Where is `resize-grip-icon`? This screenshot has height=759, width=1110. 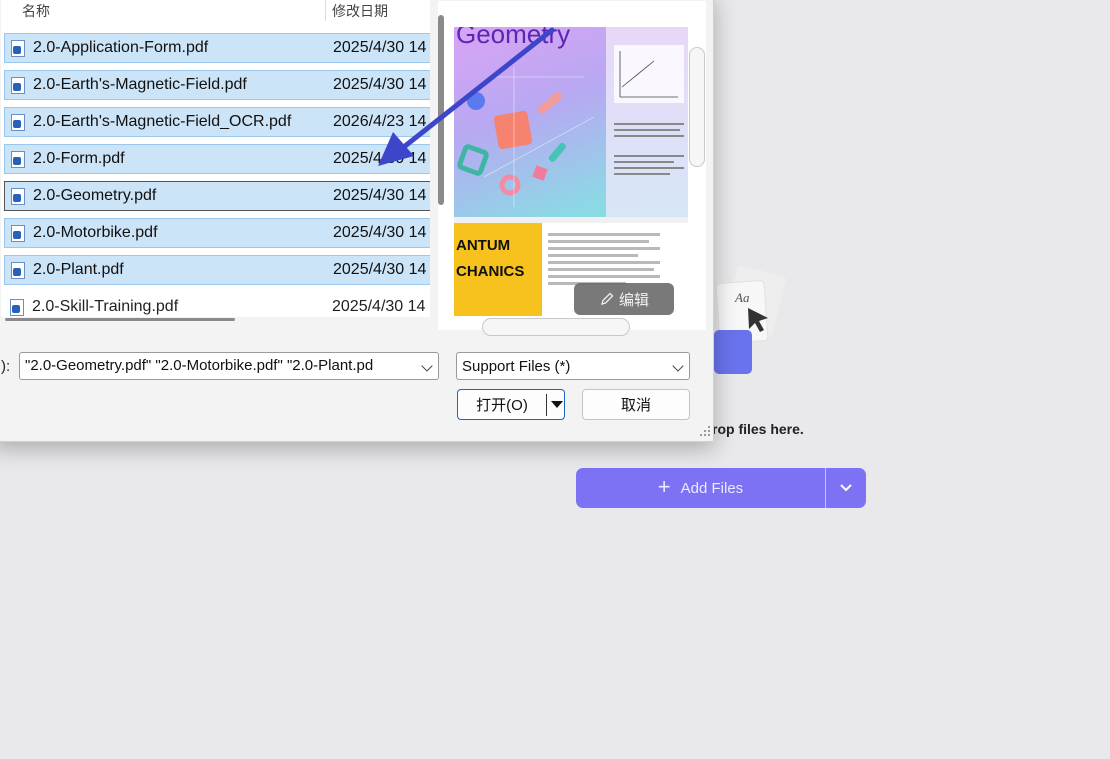 resize-grip-icon is located at coordinates (706, 432).